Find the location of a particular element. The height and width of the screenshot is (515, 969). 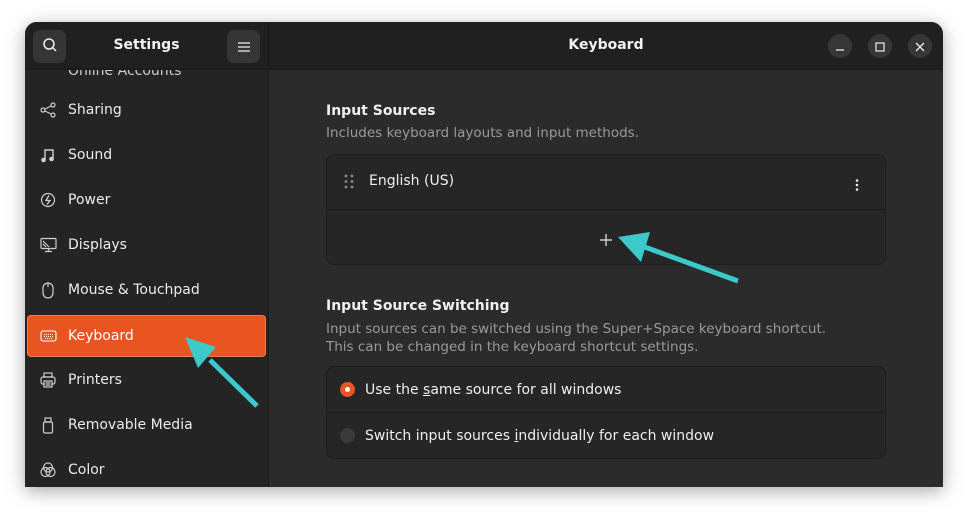

sidebar-item-label: Color is located at coordinates (86, 470).